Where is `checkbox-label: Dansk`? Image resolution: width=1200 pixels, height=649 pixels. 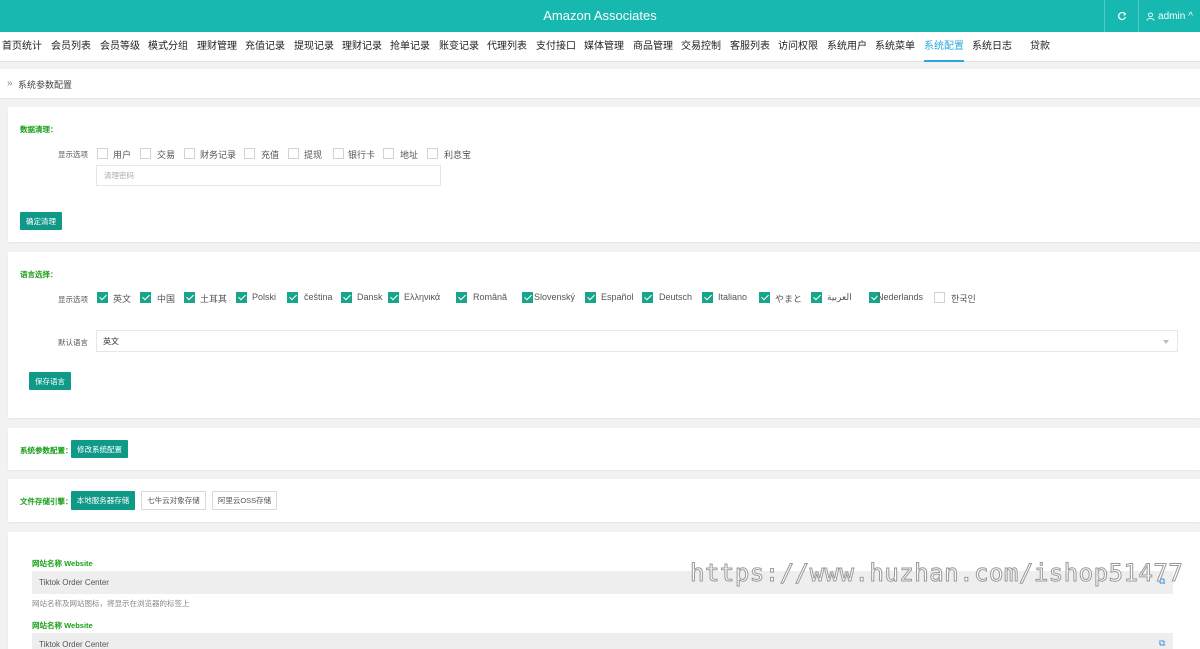
checkbox-label: Dansk is located at coordinates (370, 297).